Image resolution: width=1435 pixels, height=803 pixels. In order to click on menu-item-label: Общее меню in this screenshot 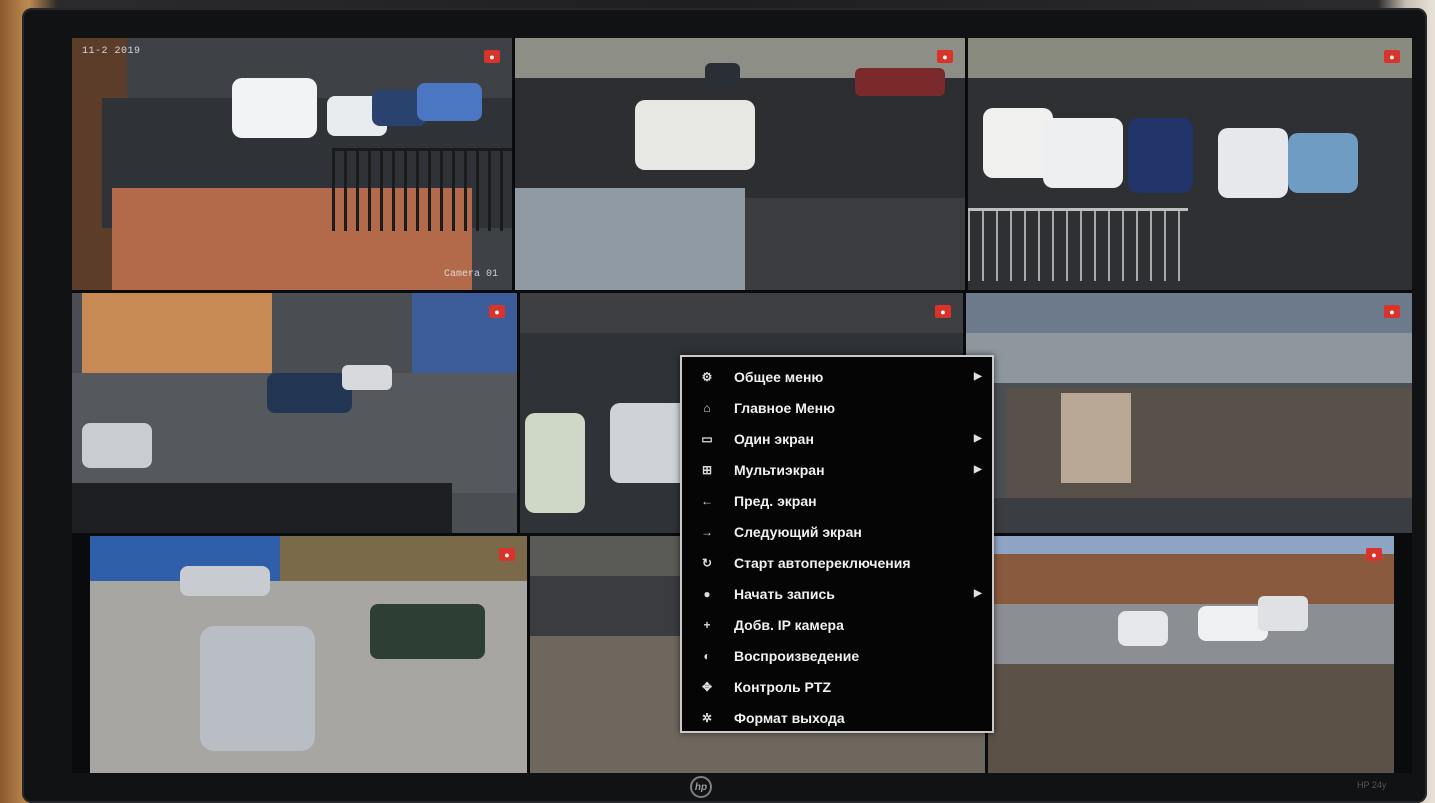, I will do `click(779, 376)`.